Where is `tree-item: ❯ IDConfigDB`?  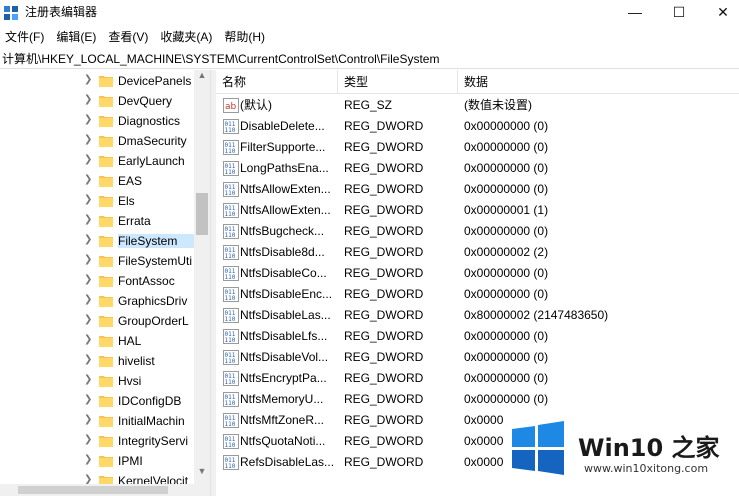
tree-item: ❯ IDConfigDB is located at coordinates (97, 401).